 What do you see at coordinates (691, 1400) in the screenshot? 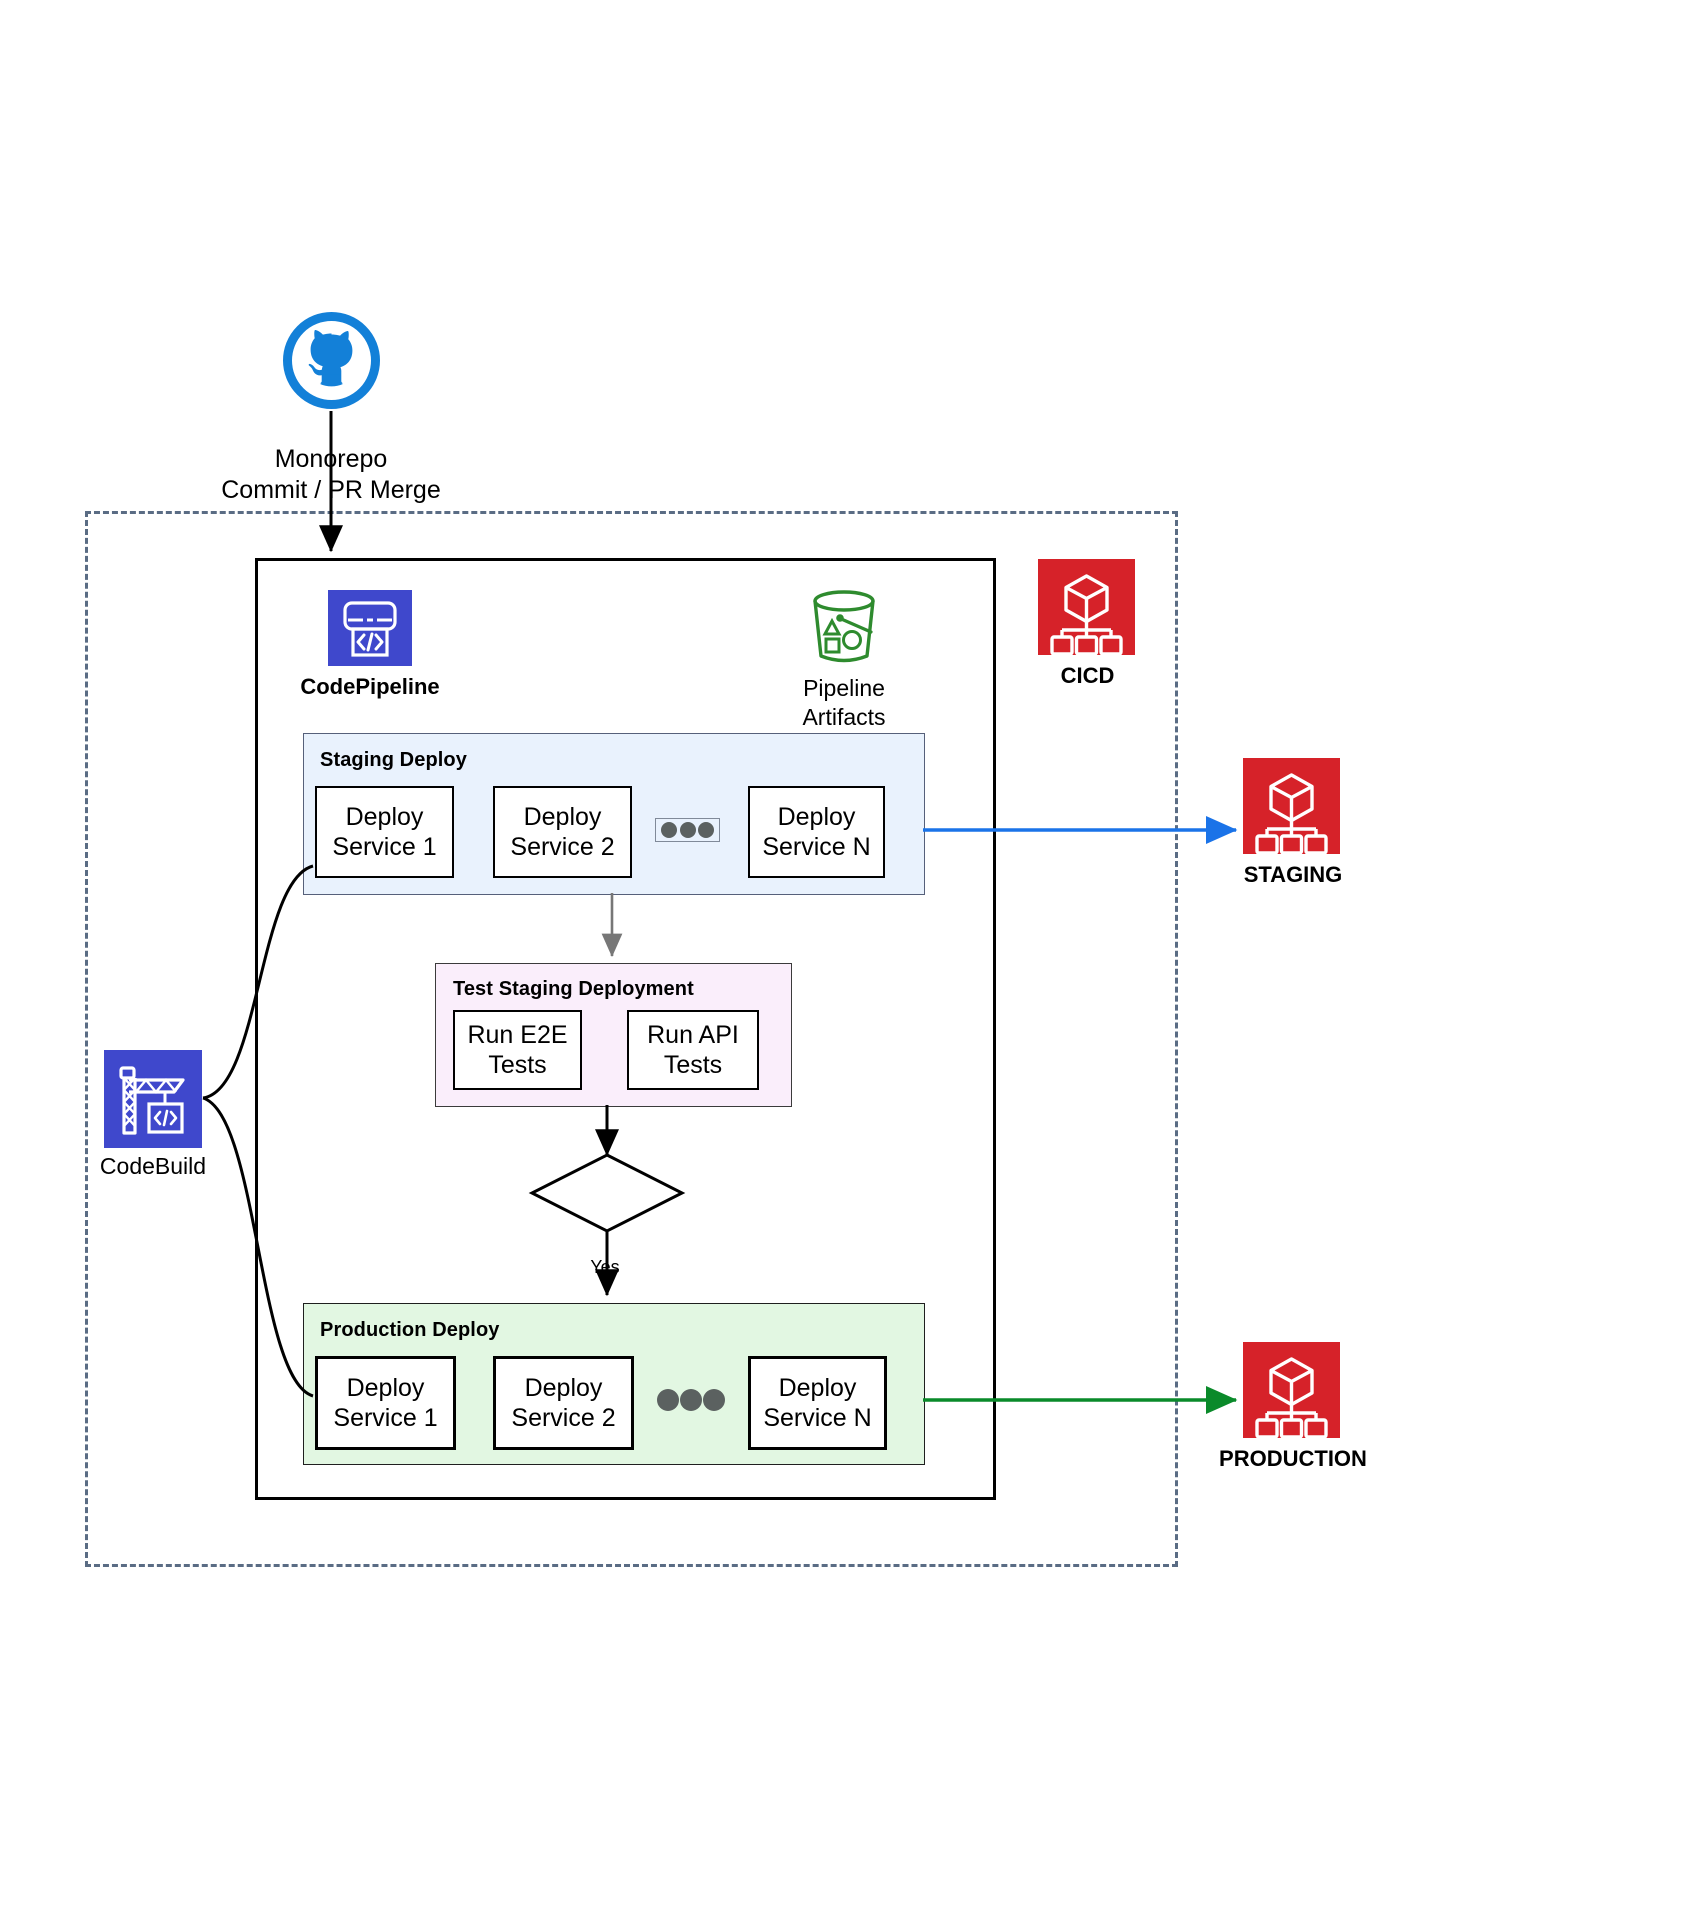
I see `production-deploy-ellipsis` at bounding box center [691, 1400].